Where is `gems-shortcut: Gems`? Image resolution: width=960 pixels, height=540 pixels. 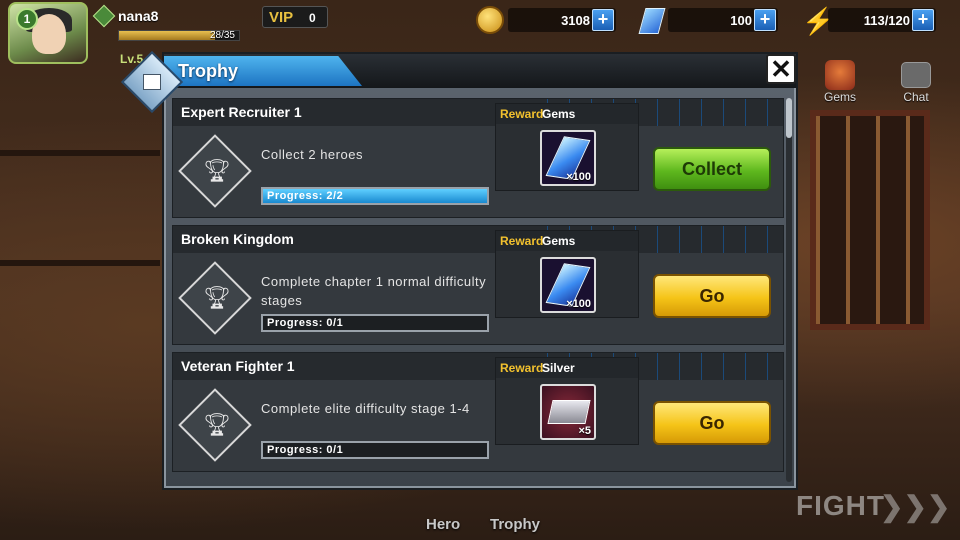
gems-shortcut: Gems is located at coordinates (840, 82).